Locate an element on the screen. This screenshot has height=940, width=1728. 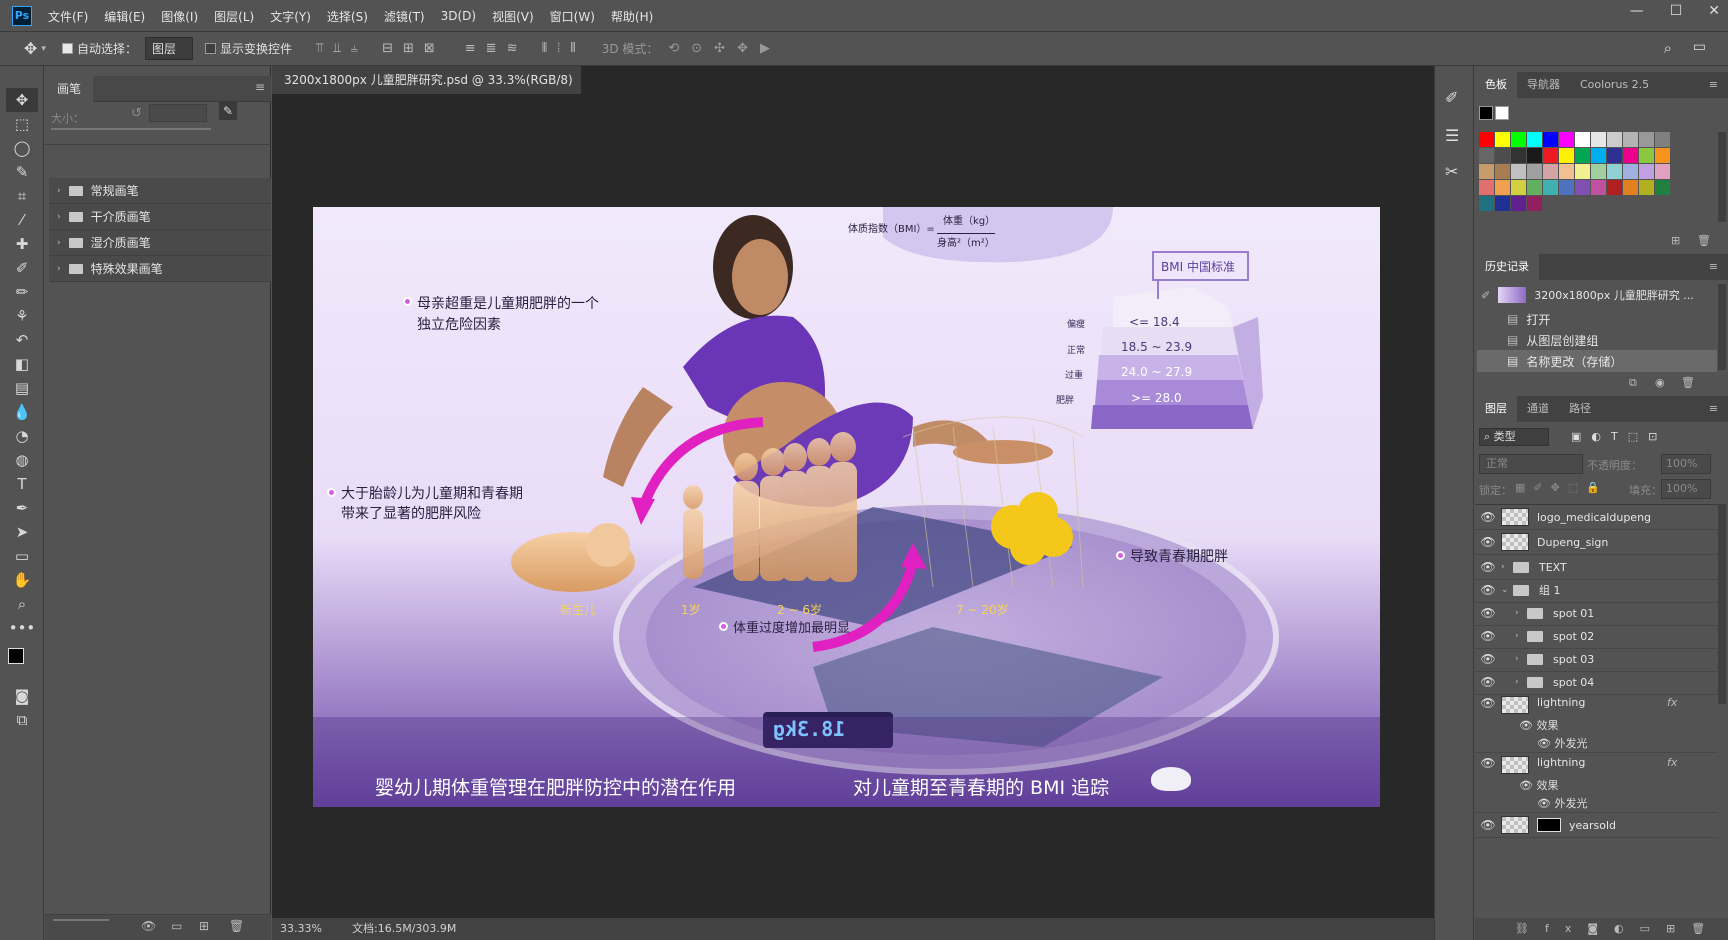
screen-mode-icon: ⧉ is located at coordinates (22, 720).